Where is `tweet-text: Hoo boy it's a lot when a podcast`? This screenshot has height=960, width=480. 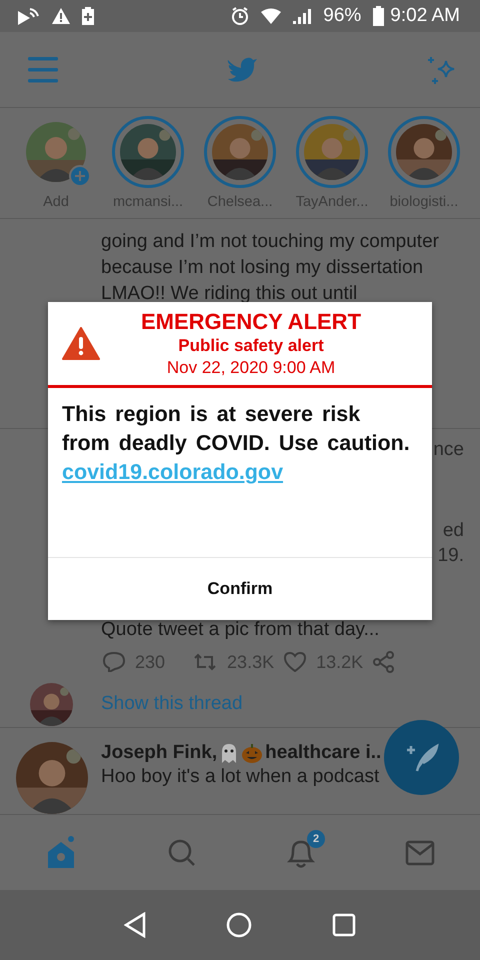 tweet-text: Hoo boy it's a lot when a podcast is located at coordinates (240, 777).